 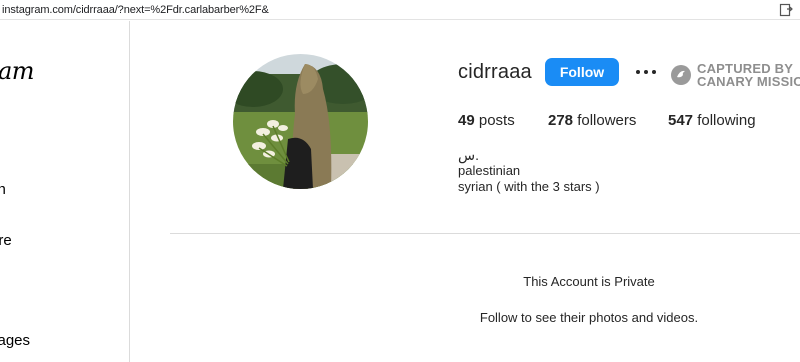 What do you see at coordinates (466, 120) in the screenshot?
I see `posts-count-value: 49` at bounding box center [466, 120].